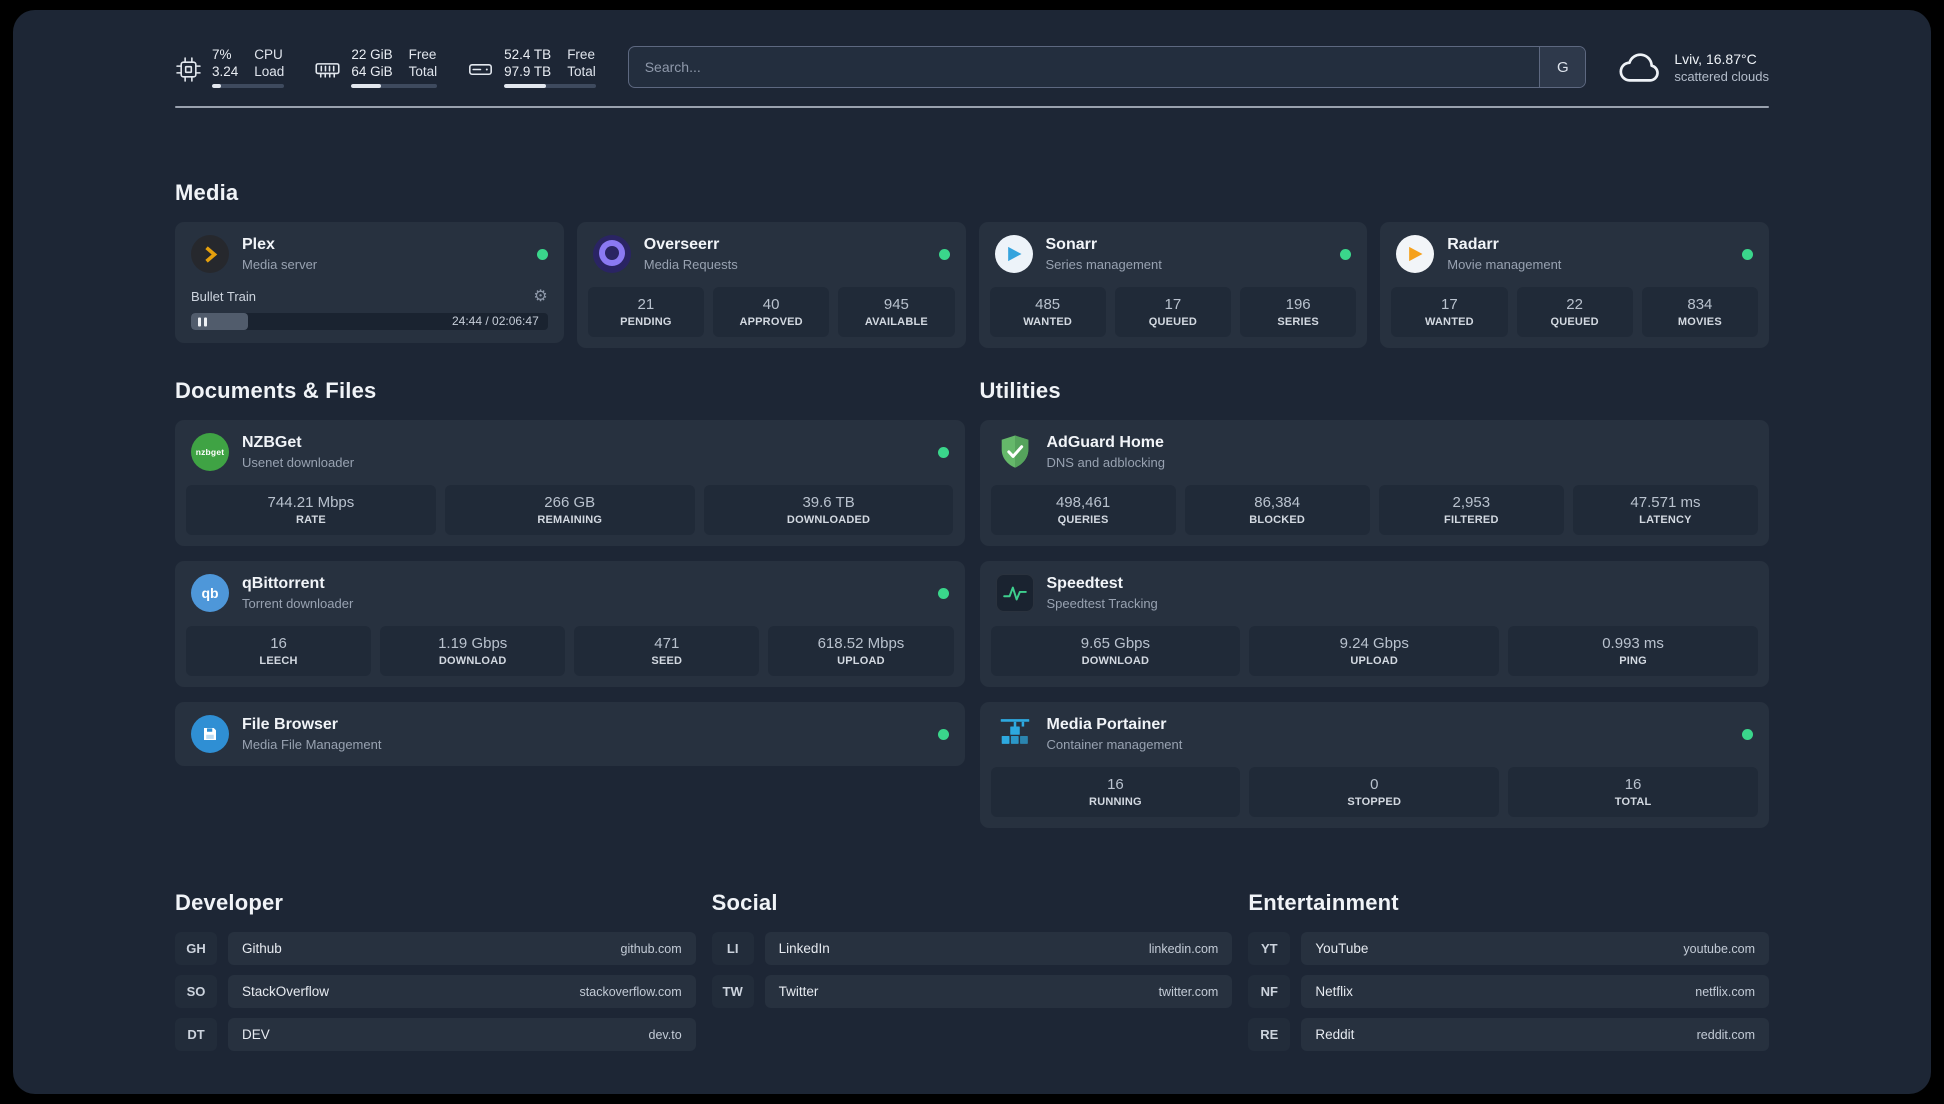 This screenshot has width=1944, height=1104. What do you see at coordinates (1640, 67) in the screenshot?
I see `cloud-icon` at bounding box center [1640, 67].